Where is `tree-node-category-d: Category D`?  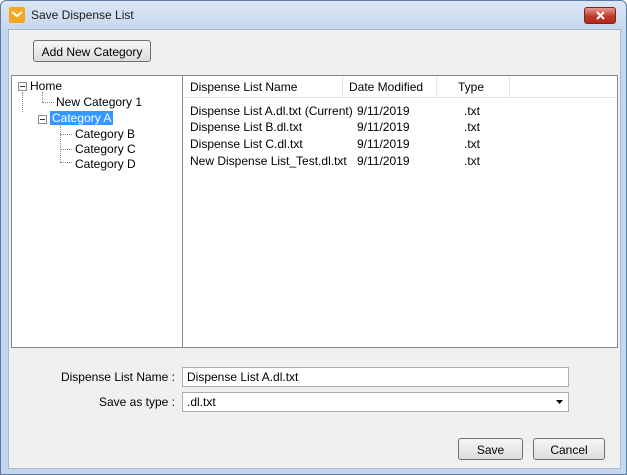
tree-node-category-d: Category D is located at coordinates (105, 164).